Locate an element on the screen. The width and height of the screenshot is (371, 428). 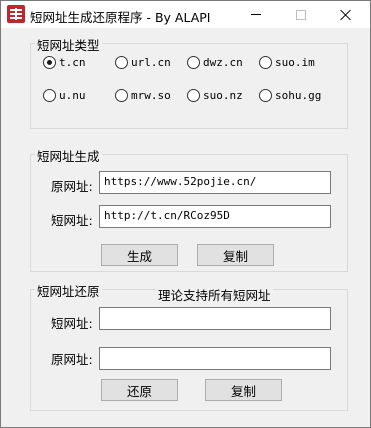
radio-label: sohu.gg is located at coordinates (298, 95).